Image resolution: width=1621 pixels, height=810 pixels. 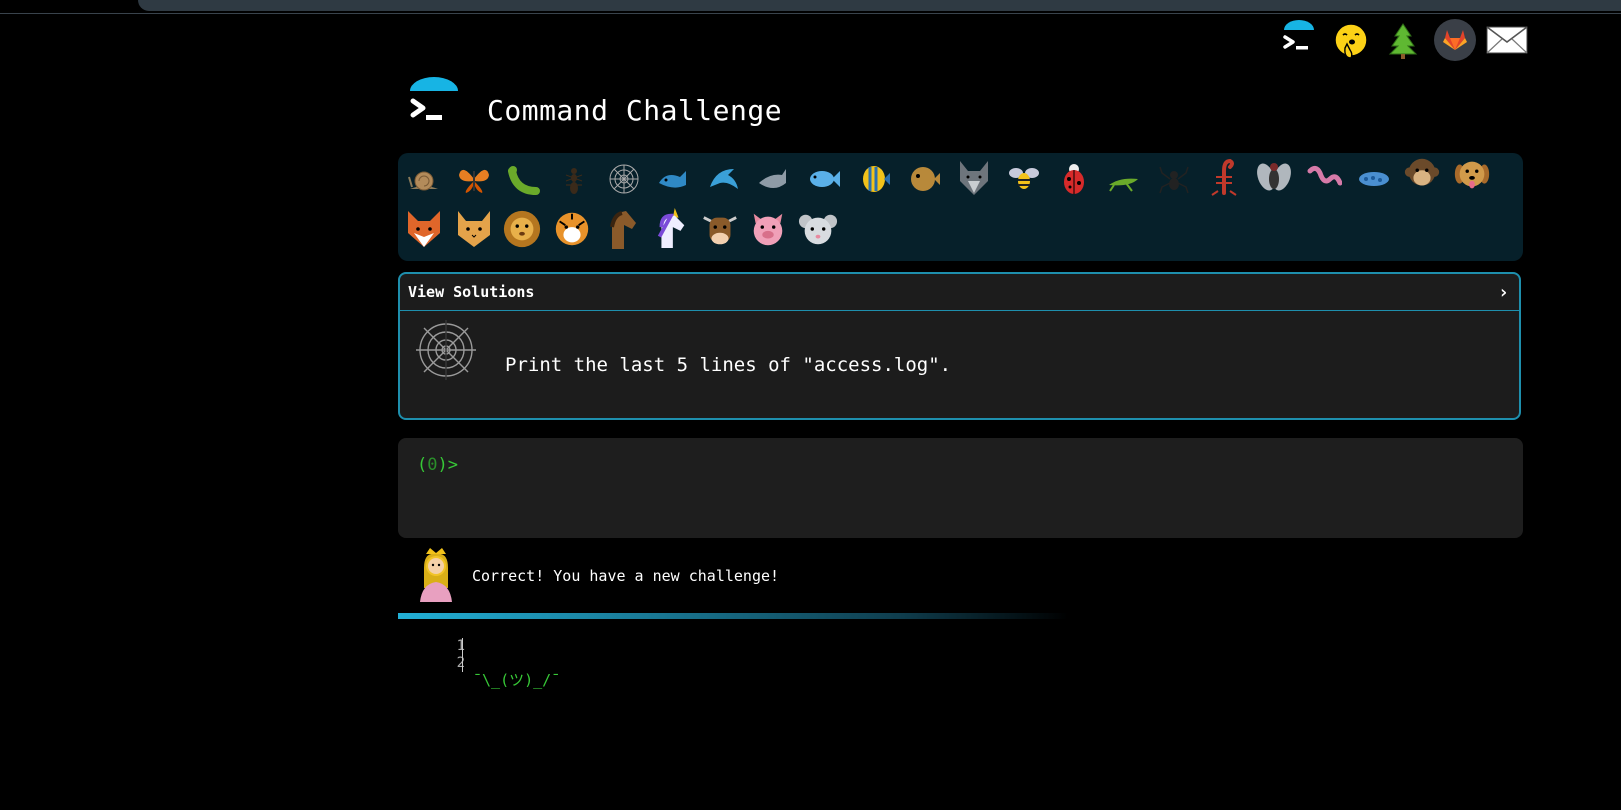 I want to click on bee-icon, so click(x=1024, y=179).